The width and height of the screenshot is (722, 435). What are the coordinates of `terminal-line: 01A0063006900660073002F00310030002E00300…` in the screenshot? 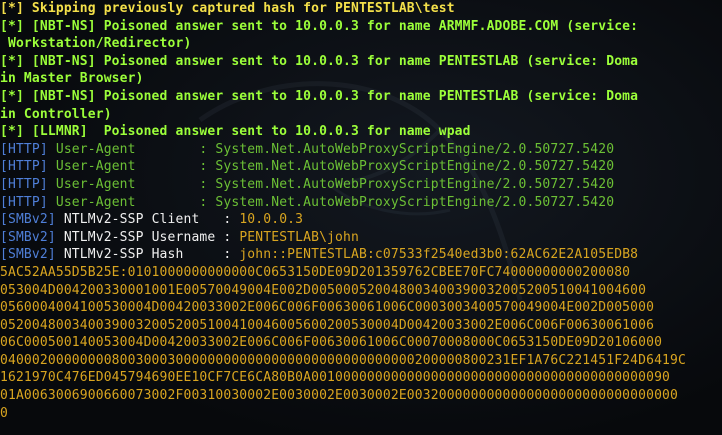 It's located at (361, 396).